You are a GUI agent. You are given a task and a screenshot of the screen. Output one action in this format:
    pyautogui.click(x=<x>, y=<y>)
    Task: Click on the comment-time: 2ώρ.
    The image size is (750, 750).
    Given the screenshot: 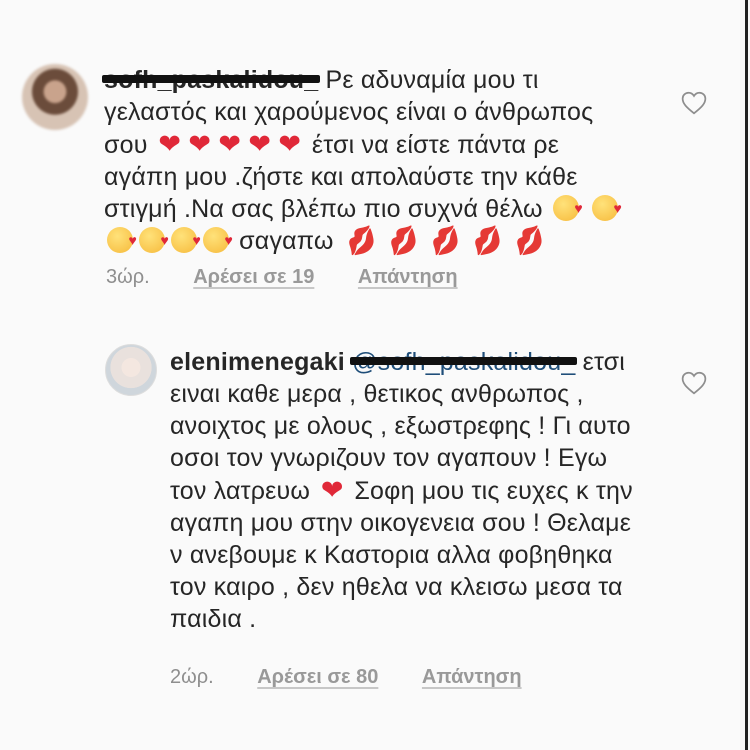 What is the action you would take?
    pyautogui.click(x=192, y=677)
    